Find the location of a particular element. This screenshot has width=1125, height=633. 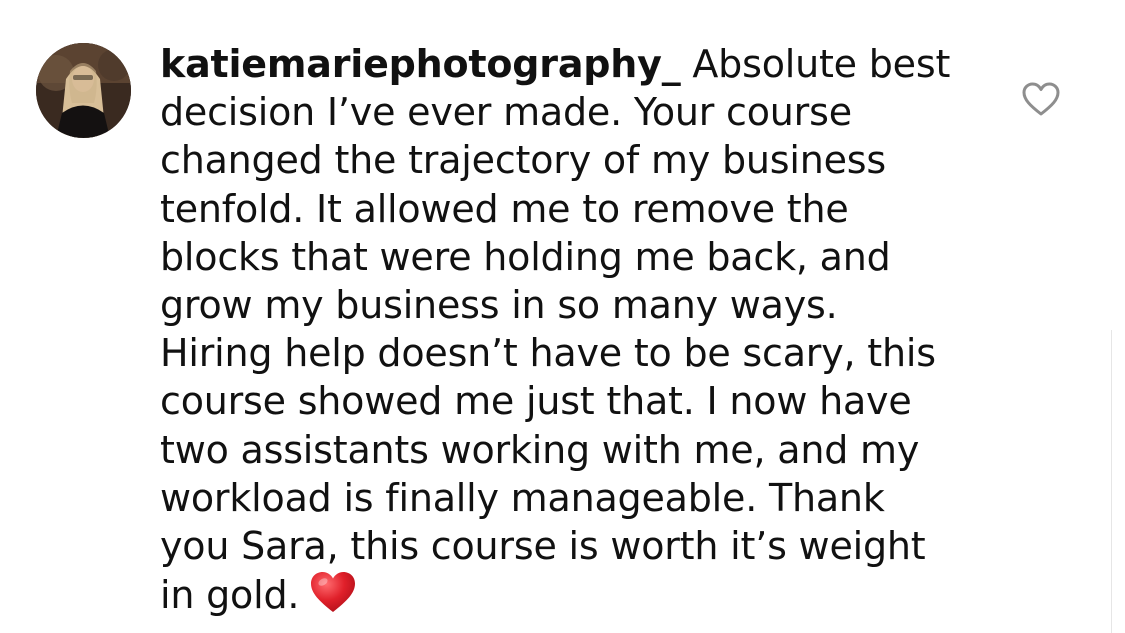

heart-outline-icon is located at coordinates (1041, 99).